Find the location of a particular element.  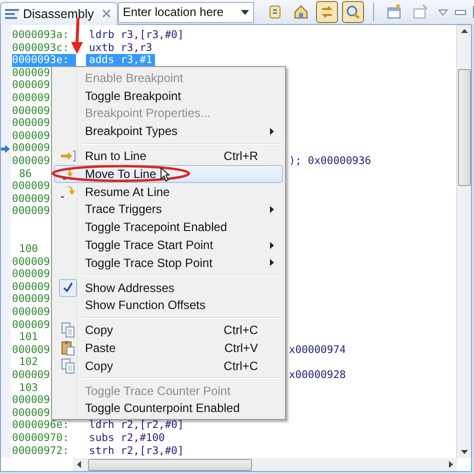

arrow-icon is located at coordinates (68, 156).